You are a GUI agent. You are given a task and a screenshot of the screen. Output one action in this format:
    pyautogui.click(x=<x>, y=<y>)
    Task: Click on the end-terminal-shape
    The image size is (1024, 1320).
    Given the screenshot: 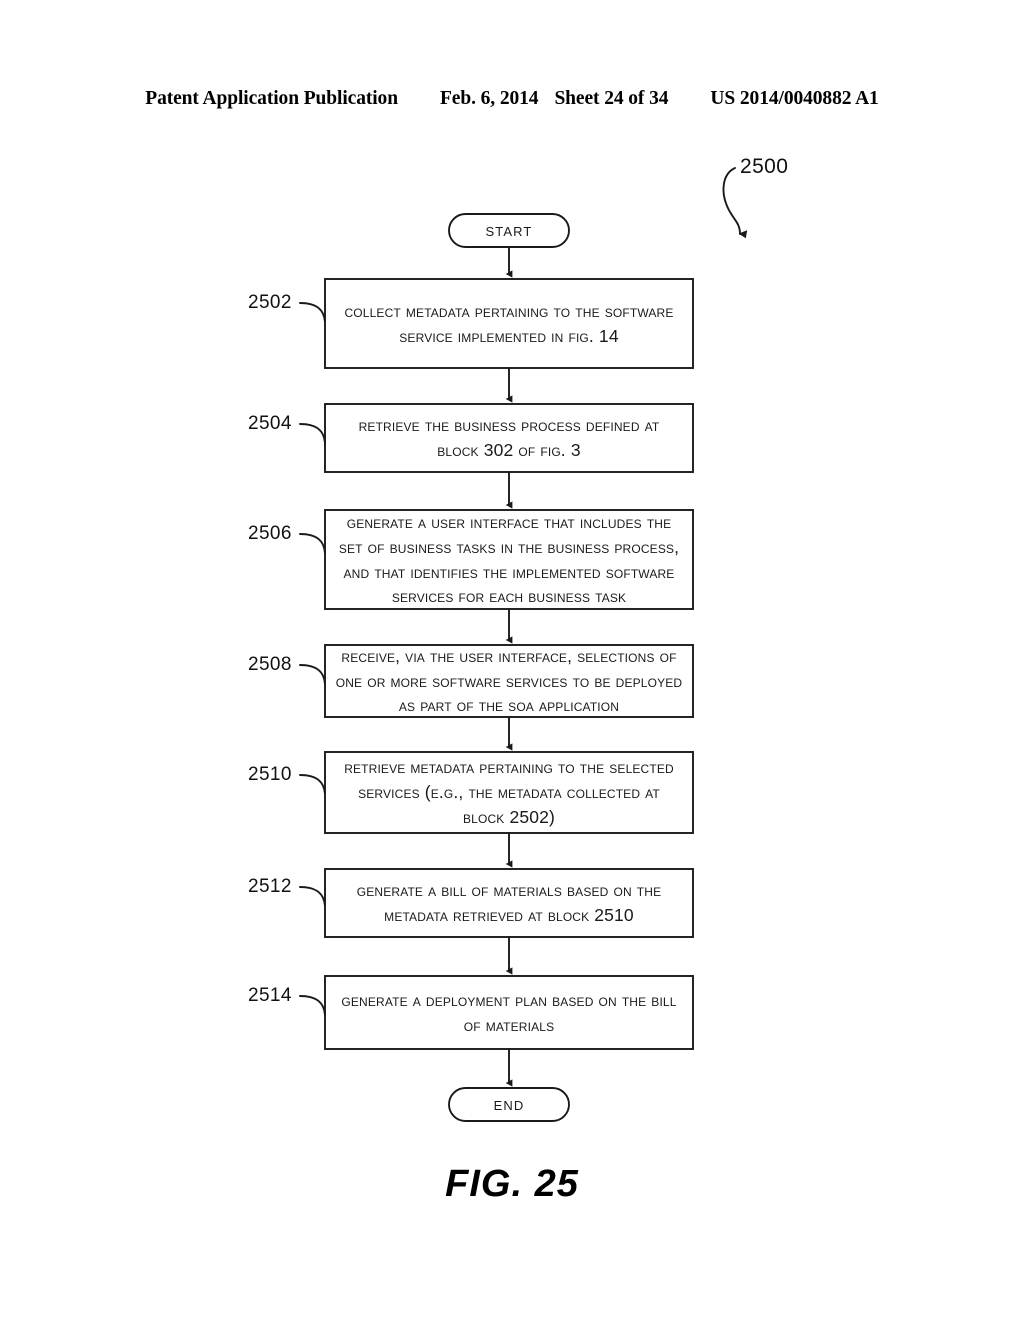 What is the action you would take?
    pyautogui.click(x=509, y=1104)
    